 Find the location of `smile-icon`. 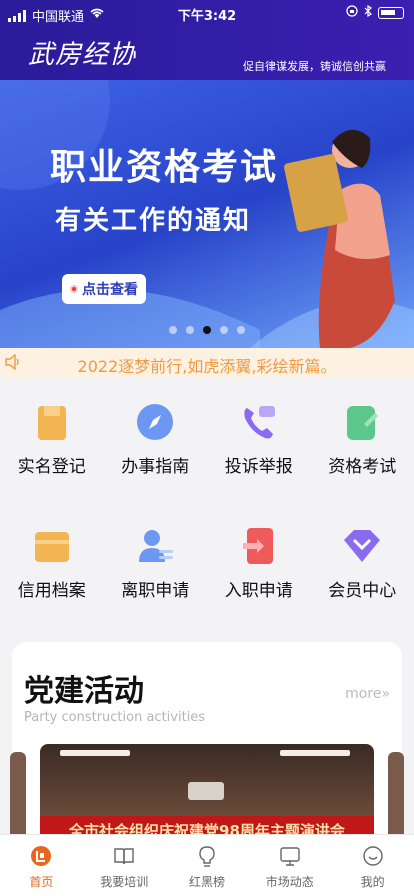

smile-icon is located at coordinates (373, 856).